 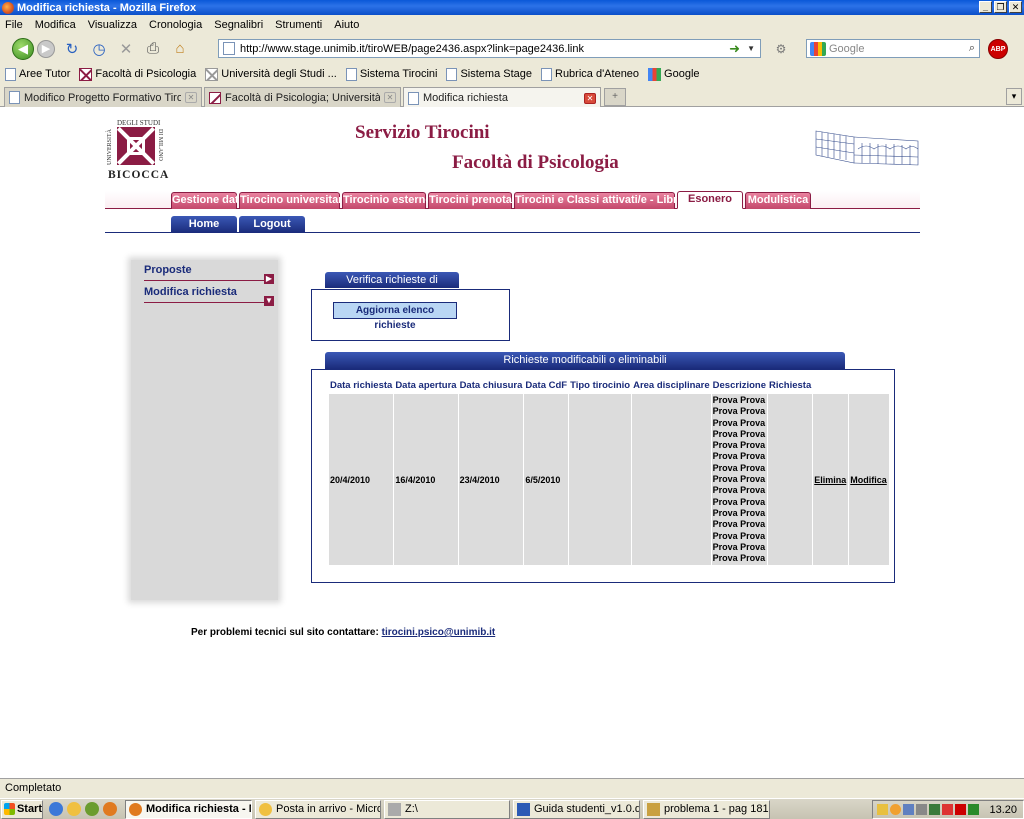 I want to click on taskbar-item-label: Z:\, so click(x=411, y=809).